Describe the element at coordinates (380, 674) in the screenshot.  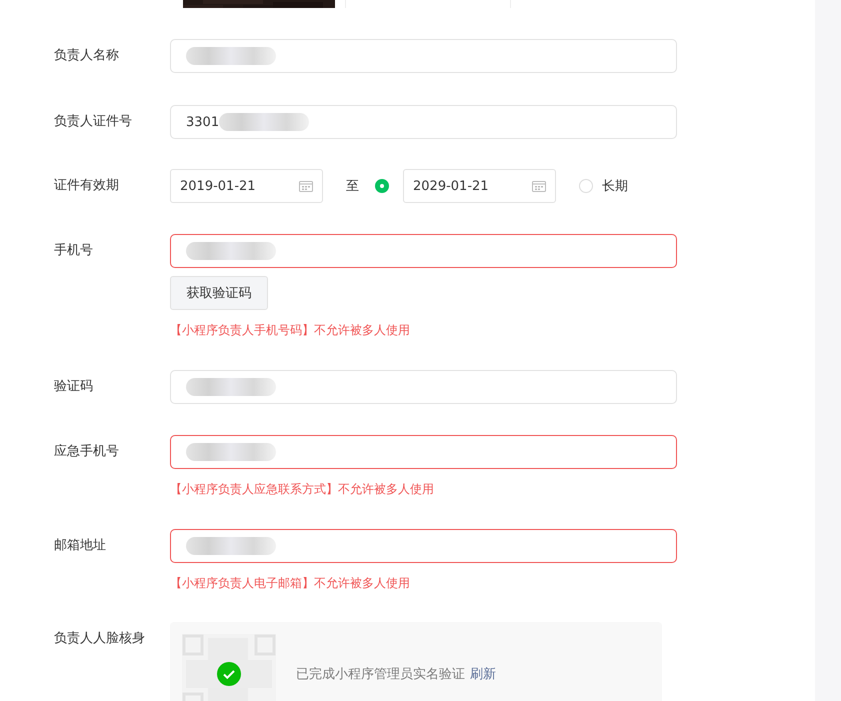
I see `status-text: 已完成小程序管理员实名验证` at that location.